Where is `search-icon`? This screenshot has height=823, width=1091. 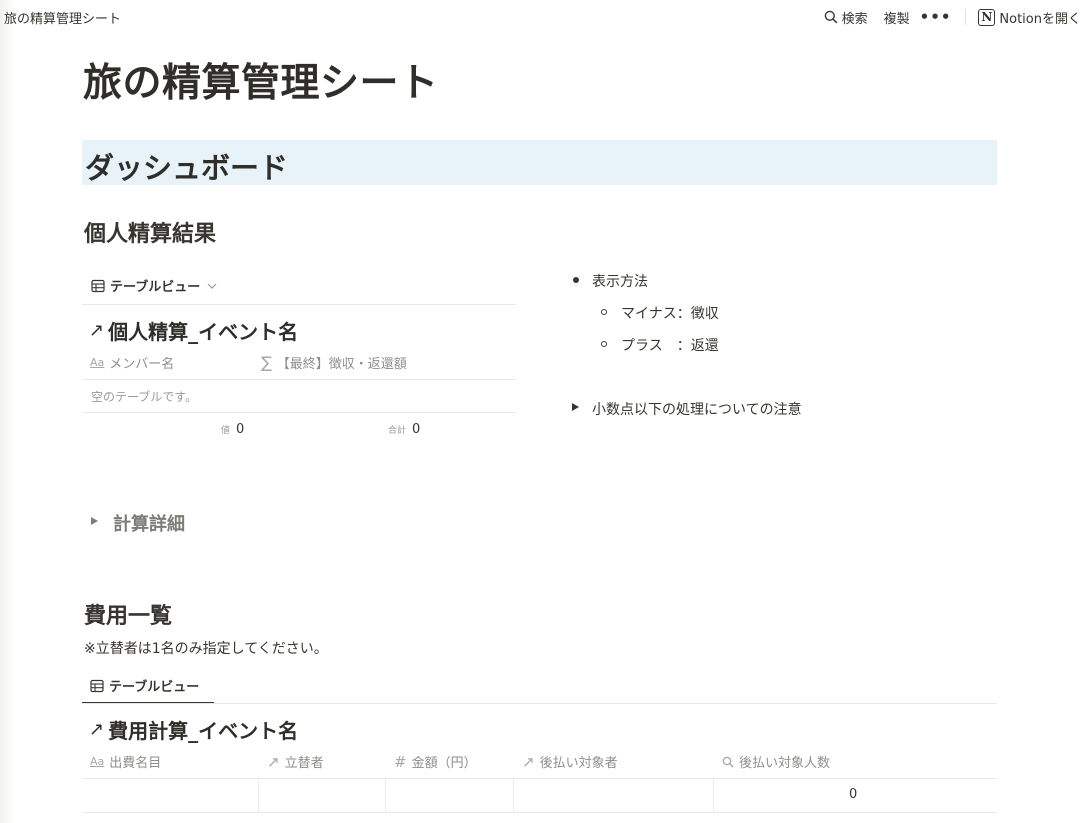 search-icon is located at coordinates (830, 17).